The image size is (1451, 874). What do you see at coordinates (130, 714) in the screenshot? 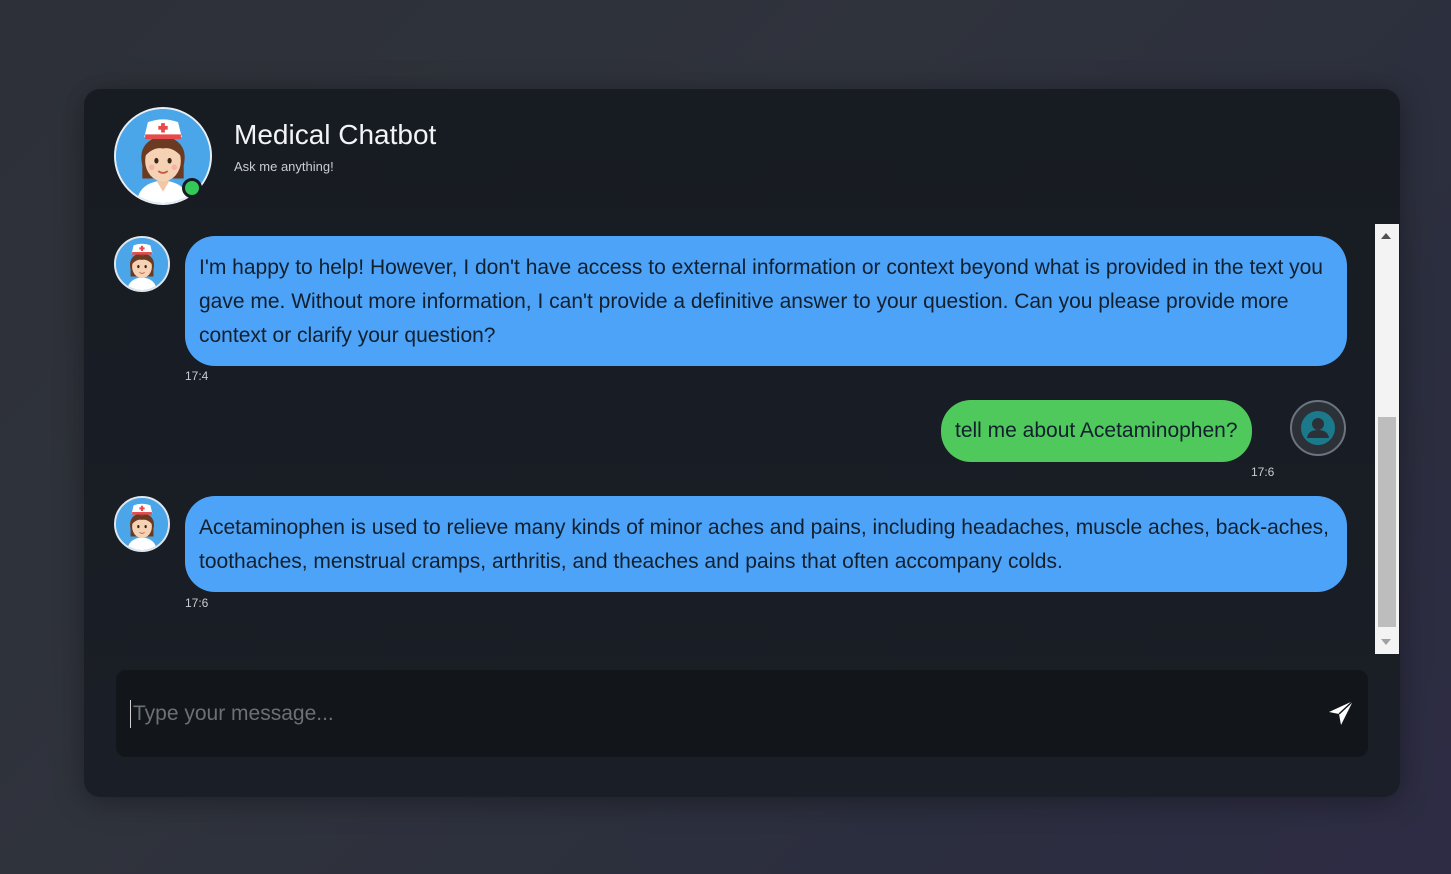
I see `text-caret` at bounding box center [130, 714].